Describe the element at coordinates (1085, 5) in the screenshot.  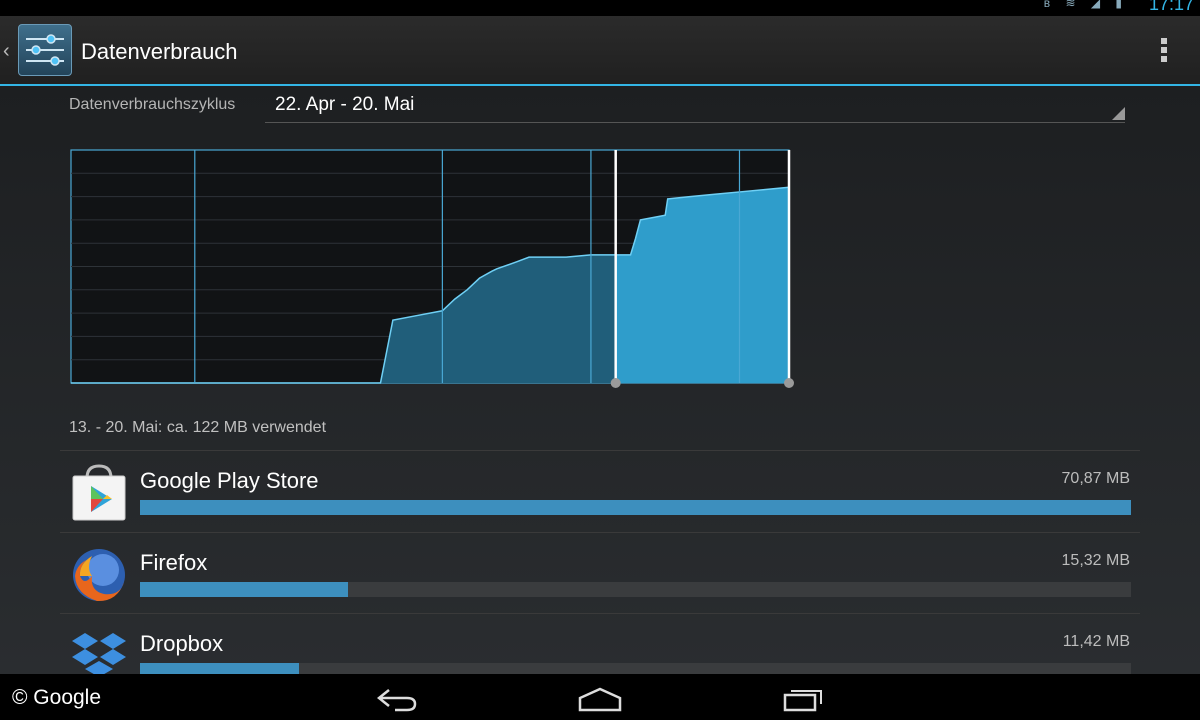
I see `status-icons: ʙ ≋ ◢ ▮` at that location.